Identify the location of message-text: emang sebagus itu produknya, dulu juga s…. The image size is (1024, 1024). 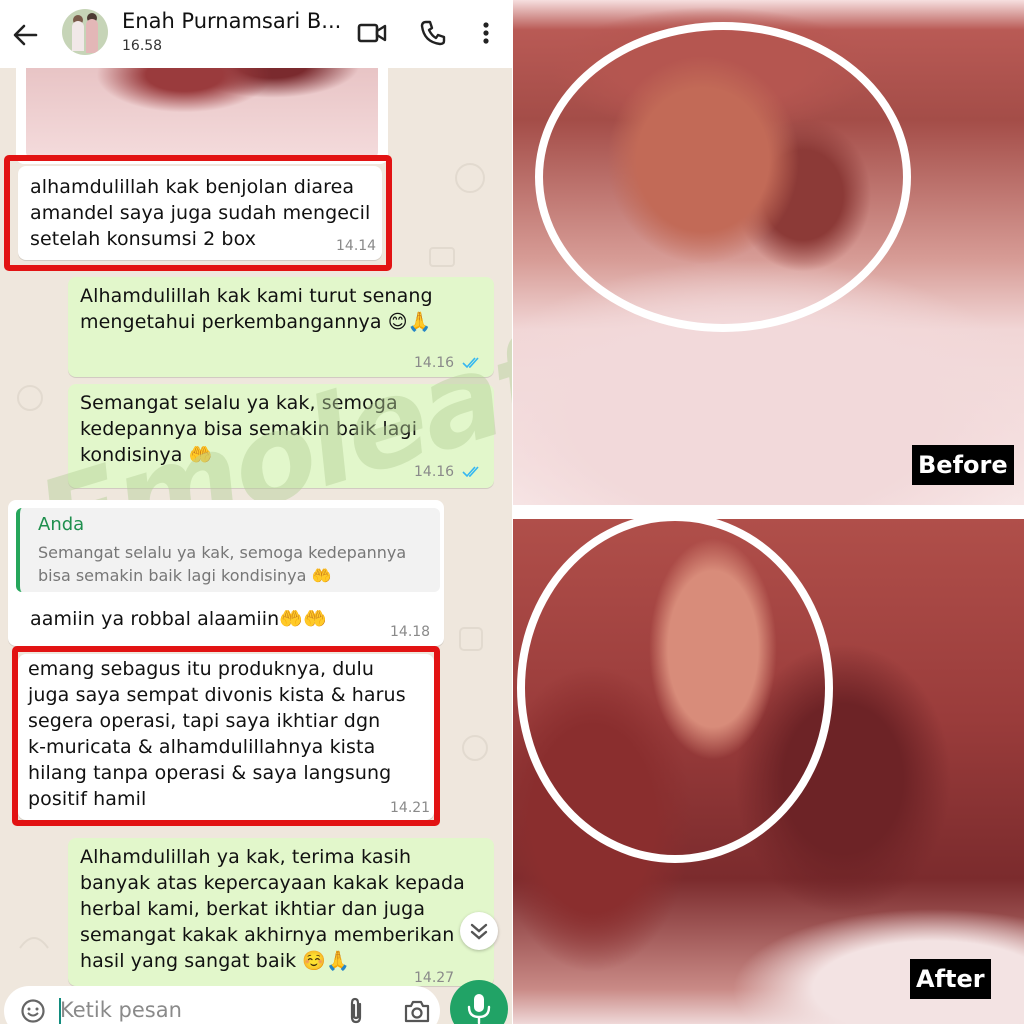
(217, 734).